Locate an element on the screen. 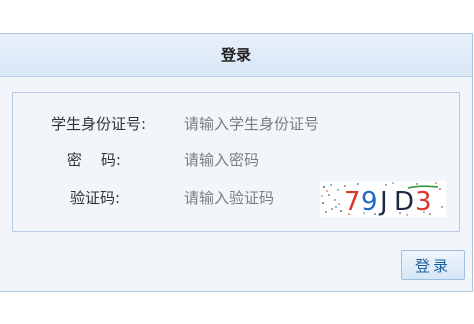 Image resolution: width=474 pixels, height=324 pixels. password-row: 密 码: 请输入密码 is located at coordinates (237, 160).